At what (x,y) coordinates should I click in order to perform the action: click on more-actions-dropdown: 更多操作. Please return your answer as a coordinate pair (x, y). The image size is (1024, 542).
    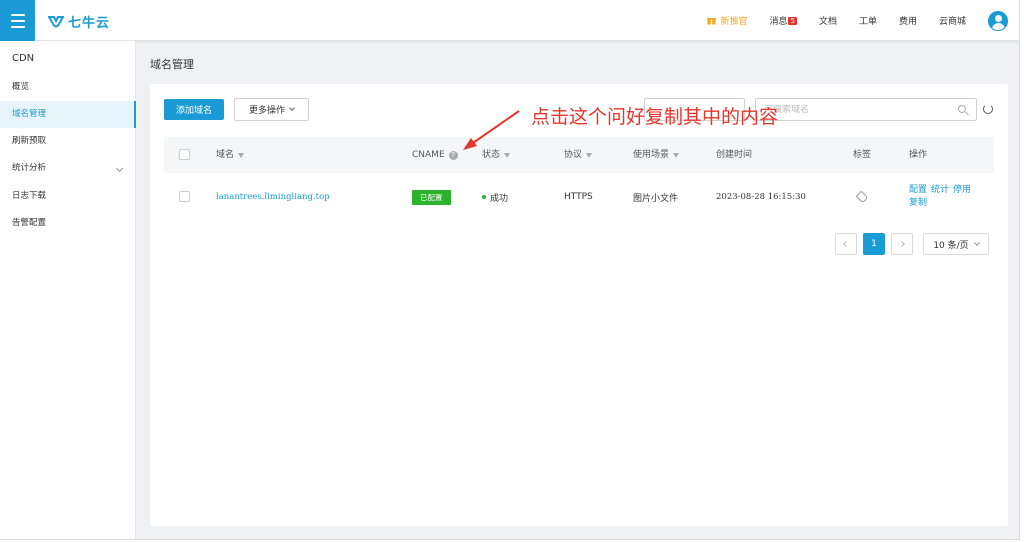
    Looking at the image, I should click on (271, 109).